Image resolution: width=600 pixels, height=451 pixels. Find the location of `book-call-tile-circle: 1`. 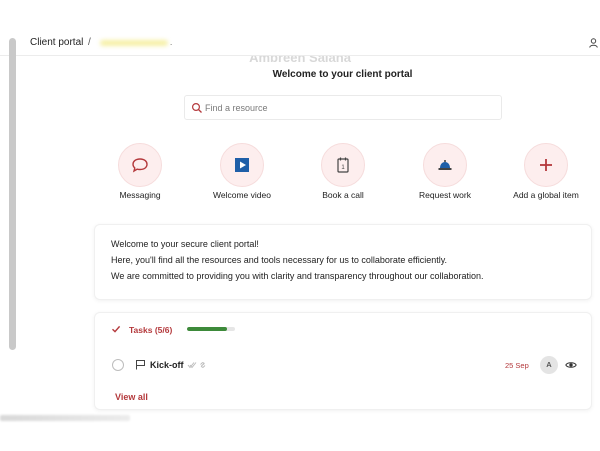

book-call-tile-circle: 1 is located at coordinates (343, 165).